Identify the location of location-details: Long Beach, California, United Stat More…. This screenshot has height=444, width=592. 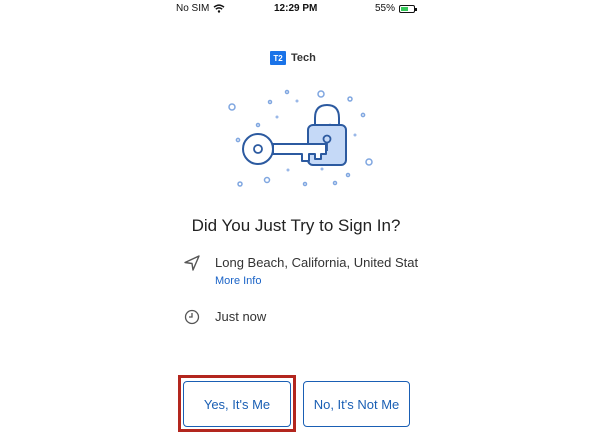
(320, 271).